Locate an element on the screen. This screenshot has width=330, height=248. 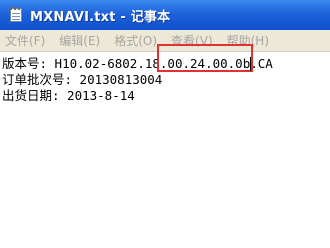
window-title: MXNAVI.txt - 记事本 is located at coordinates (100, 17).